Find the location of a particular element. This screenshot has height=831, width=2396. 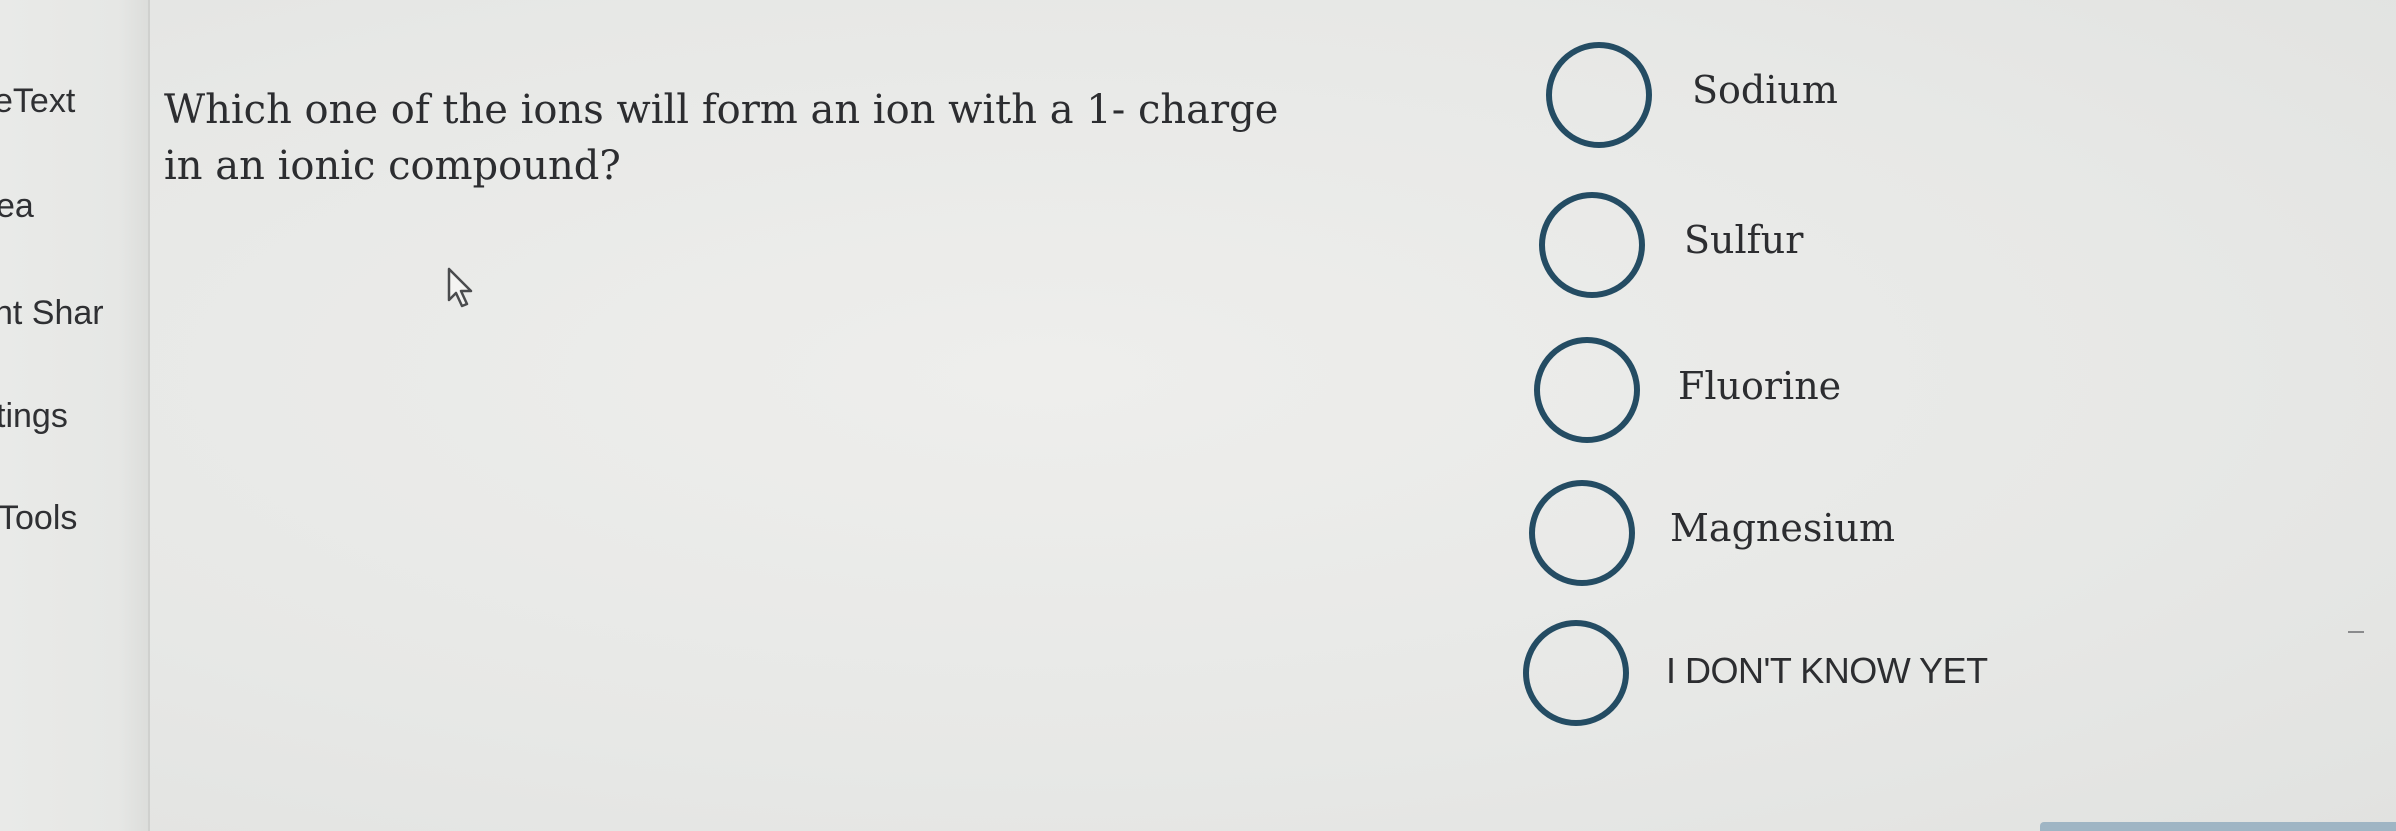

option-label: Magnesium is located at coordinates (1783, 528).